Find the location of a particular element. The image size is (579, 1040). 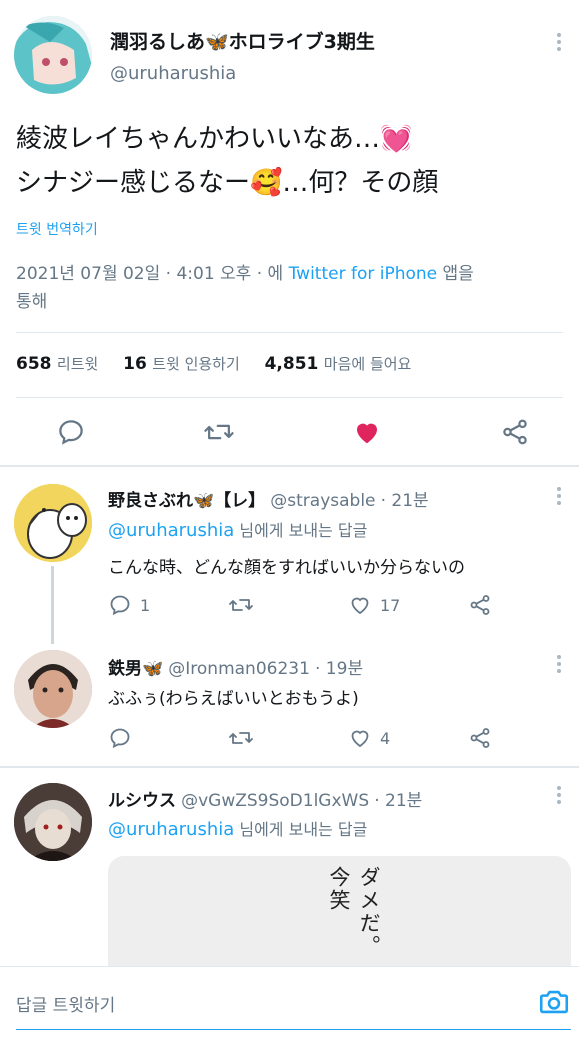

like-button: 4 is located at coordinates (369, 738).